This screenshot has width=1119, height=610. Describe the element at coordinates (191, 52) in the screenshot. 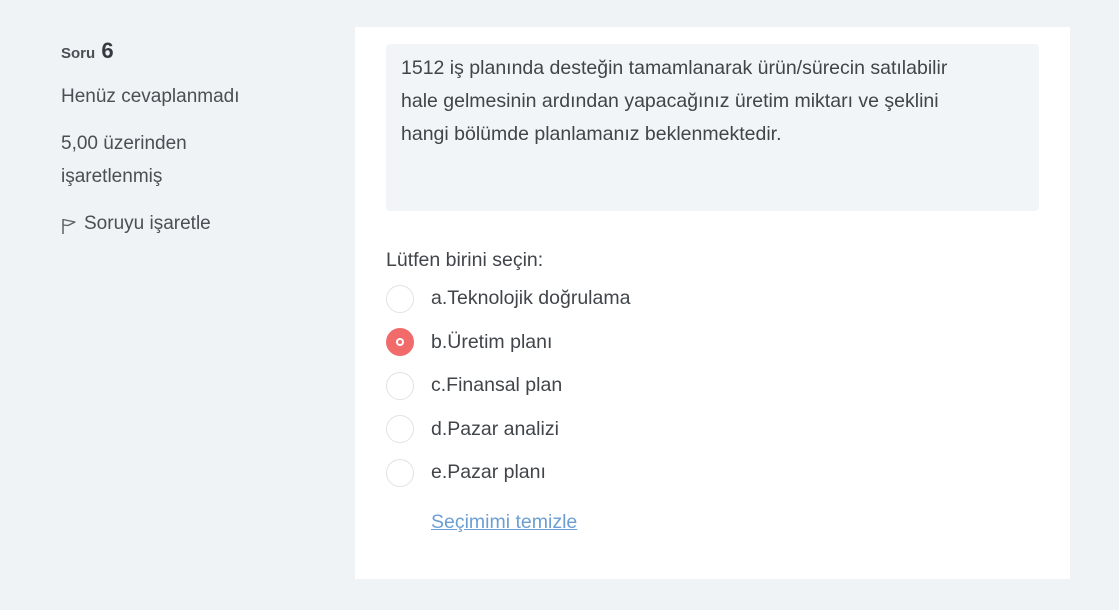

I see `question-number-heading: Soru 6` at that location.